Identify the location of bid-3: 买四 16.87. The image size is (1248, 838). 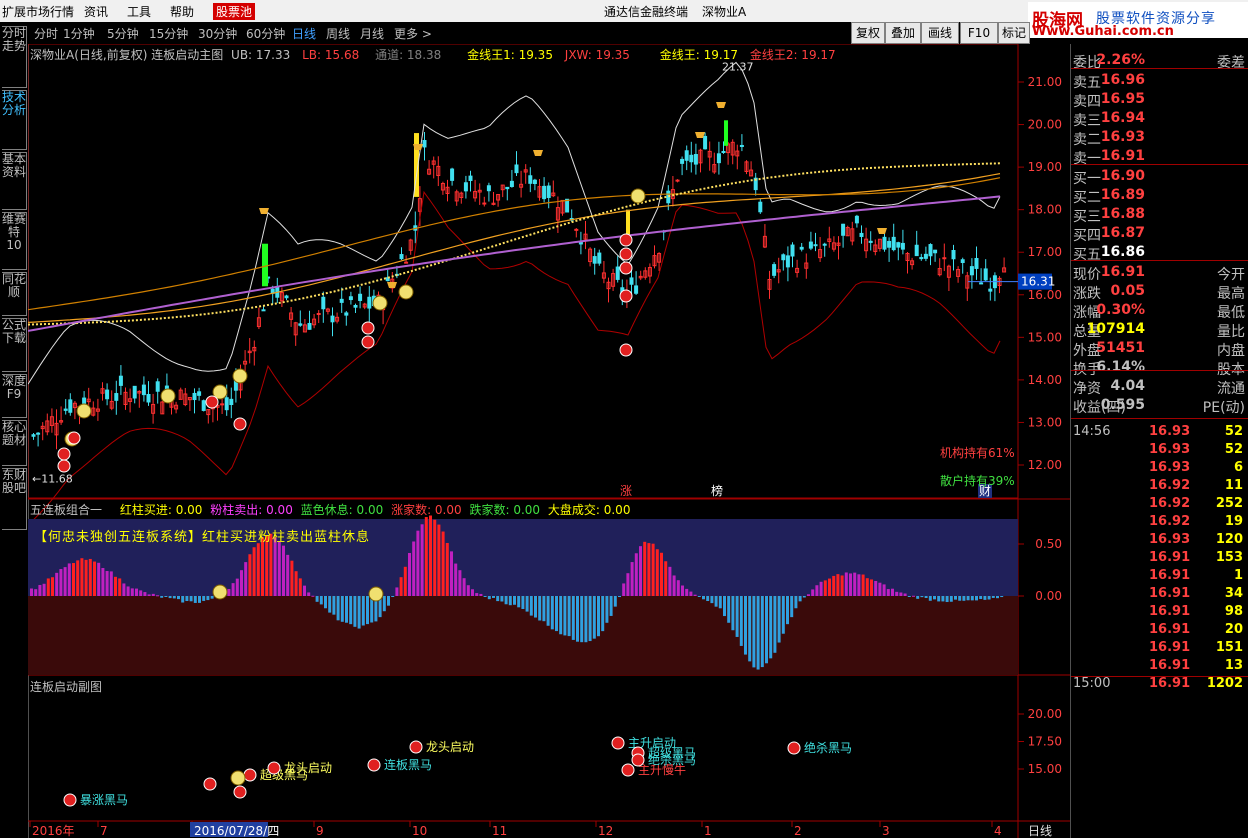
(1159, 234).